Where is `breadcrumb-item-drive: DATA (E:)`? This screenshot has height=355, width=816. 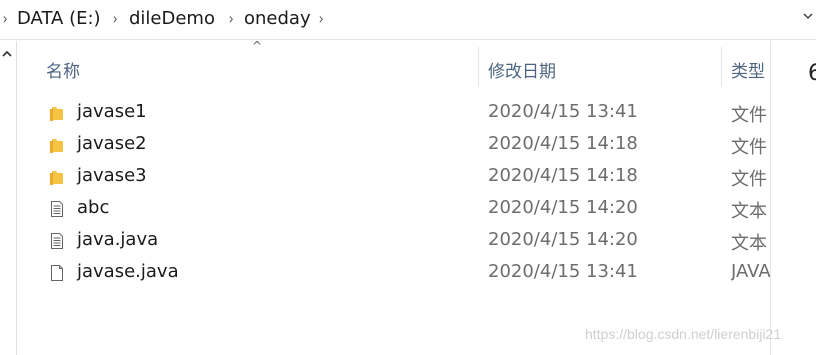
breadcrumb-item-drive: DATA (E:) is located at coordinates (59, 18).